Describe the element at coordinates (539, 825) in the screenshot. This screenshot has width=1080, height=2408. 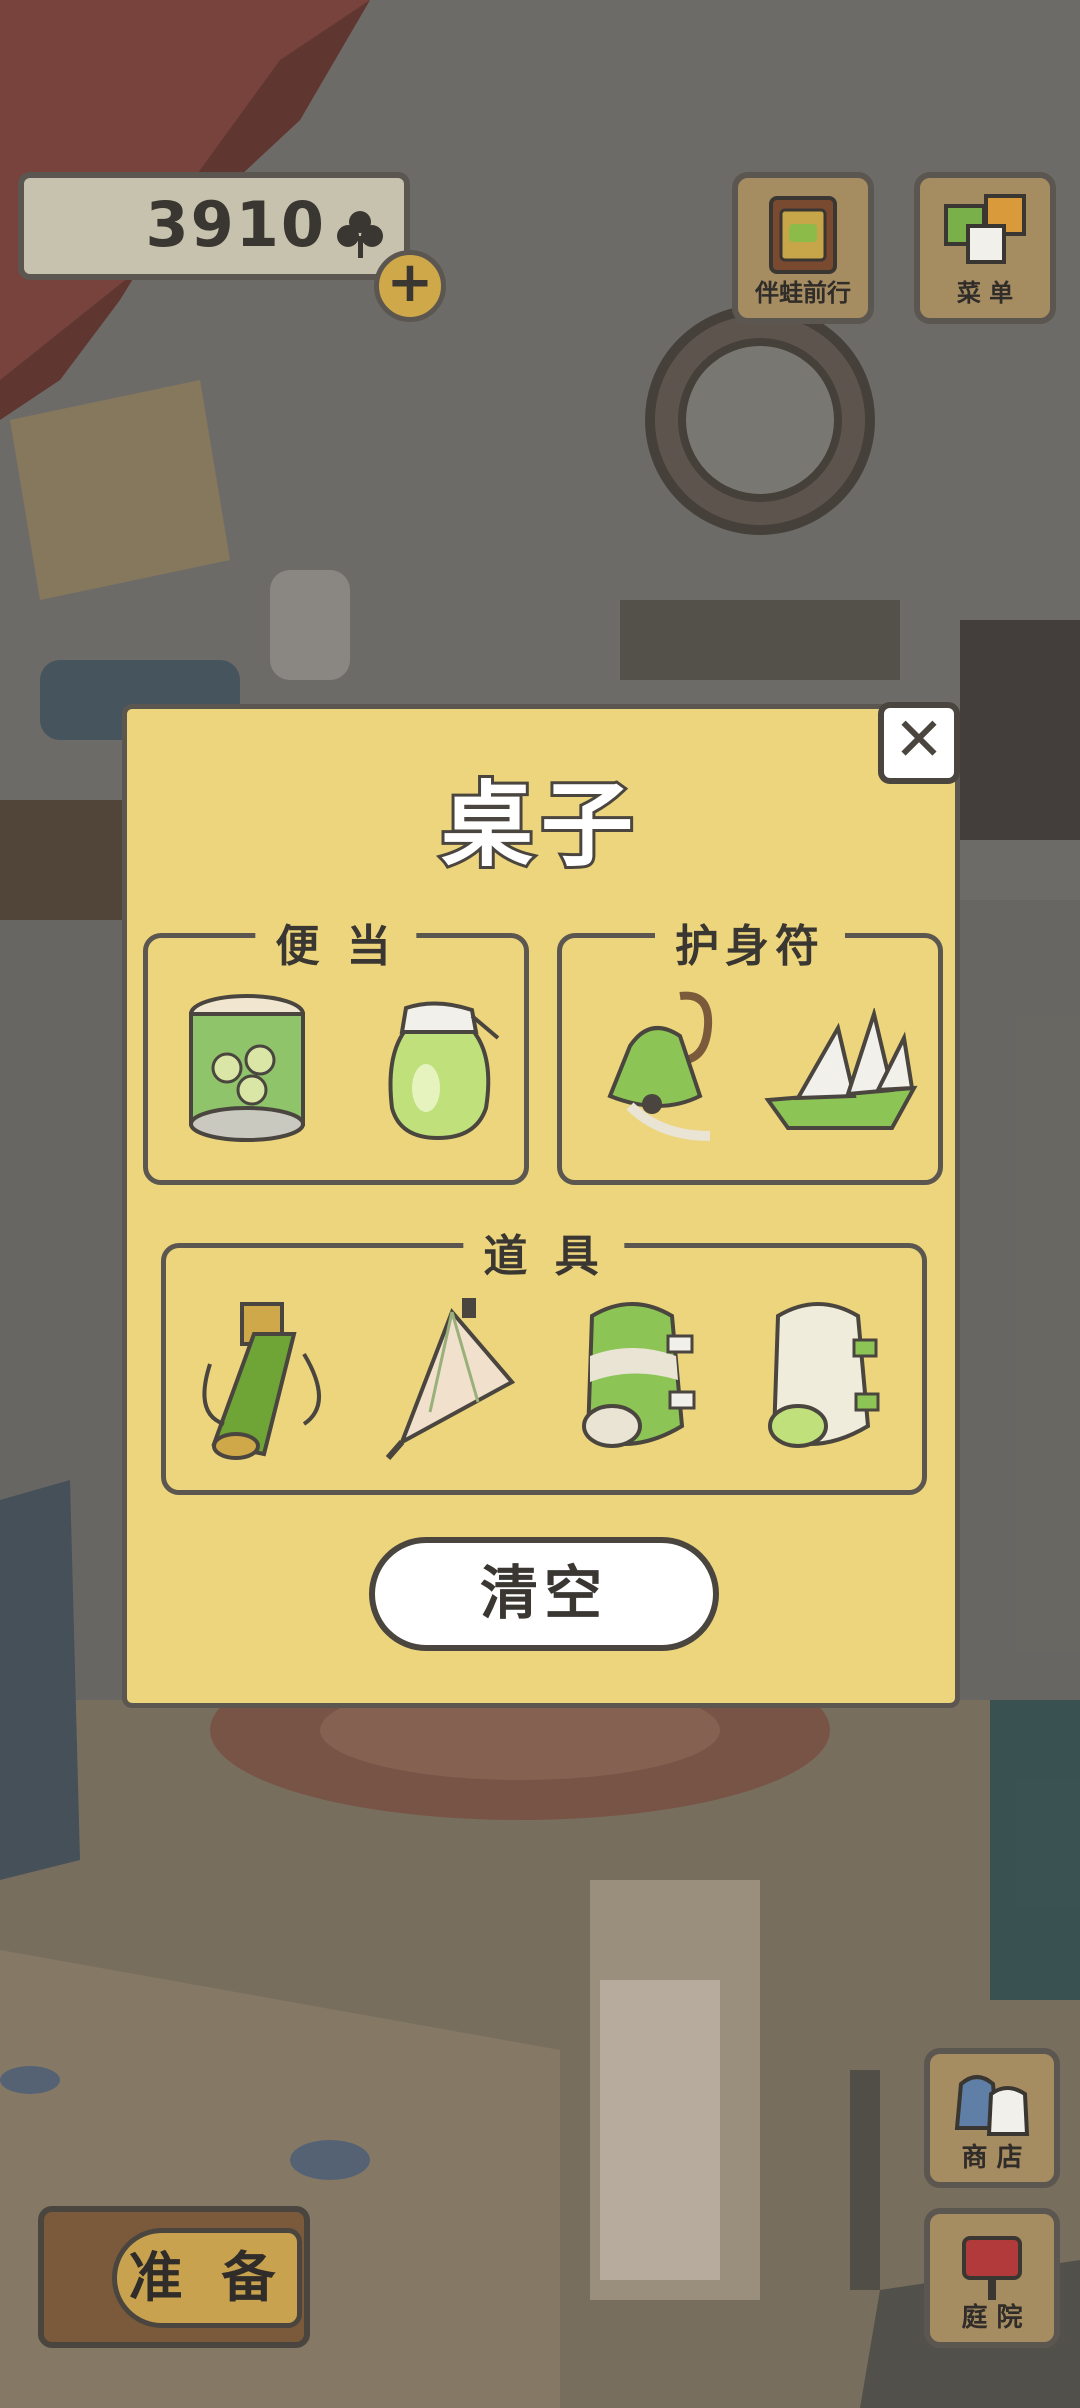
I see `modal-title: 桌子` at that location.